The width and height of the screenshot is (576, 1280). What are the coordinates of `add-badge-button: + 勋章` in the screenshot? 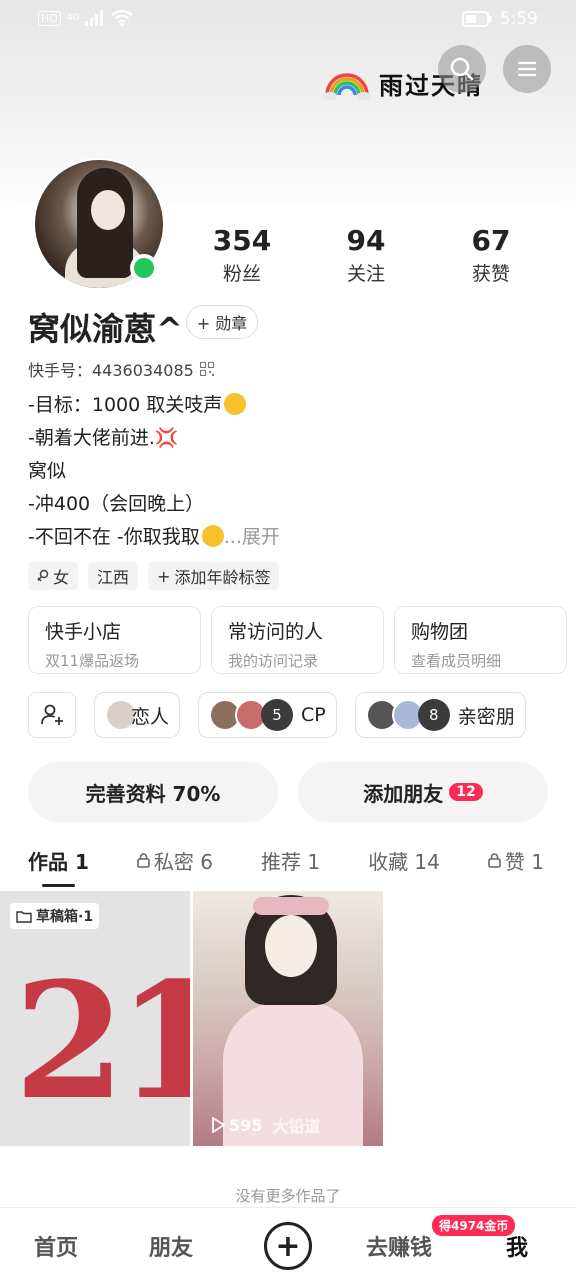 It's located at (222, 322).